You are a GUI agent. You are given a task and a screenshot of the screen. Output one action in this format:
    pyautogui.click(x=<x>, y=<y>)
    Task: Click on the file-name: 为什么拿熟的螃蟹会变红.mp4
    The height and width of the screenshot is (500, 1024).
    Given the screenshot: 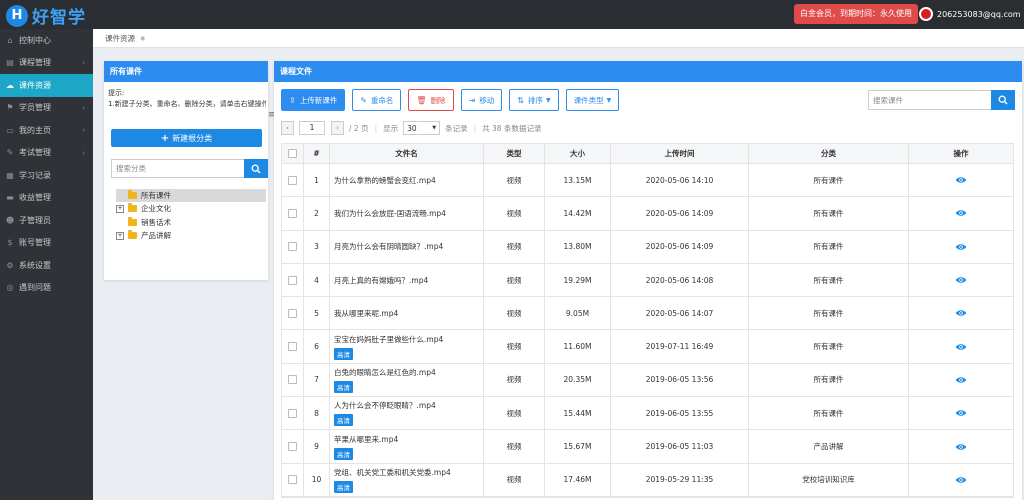 What is the action you would take?
    pyautogui.click(x=385, y=180)
    